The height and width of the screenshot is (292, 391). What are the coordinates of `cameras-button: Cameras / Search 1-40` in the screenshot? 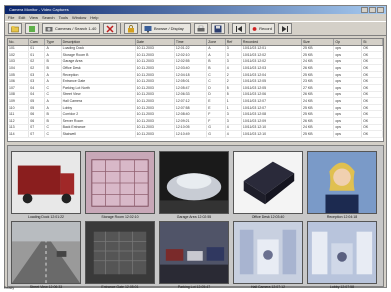 It's located at (71, 28).